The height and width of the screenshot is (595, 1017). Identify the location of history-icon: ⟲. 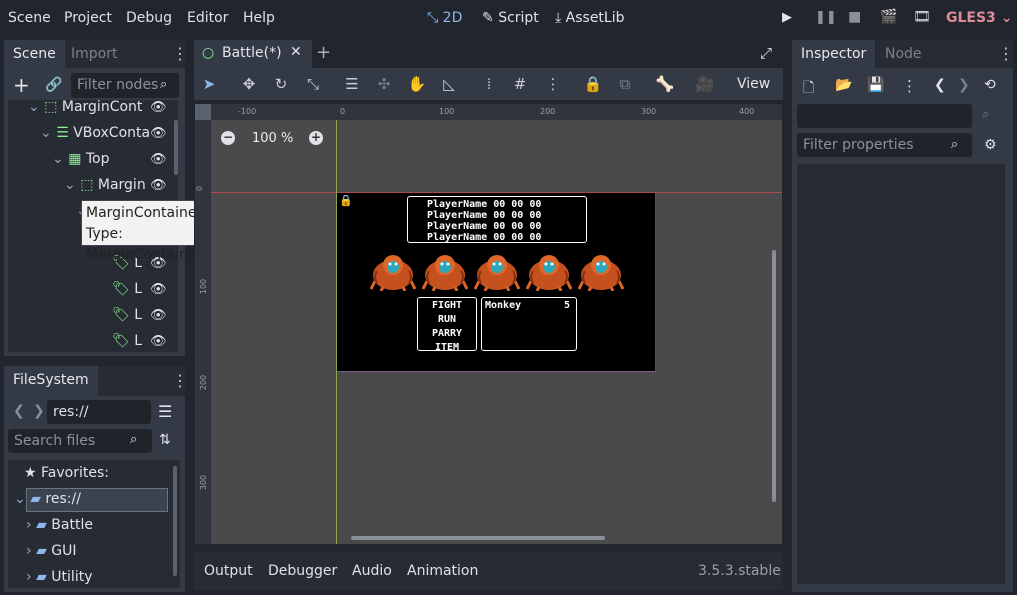
(990, 85).